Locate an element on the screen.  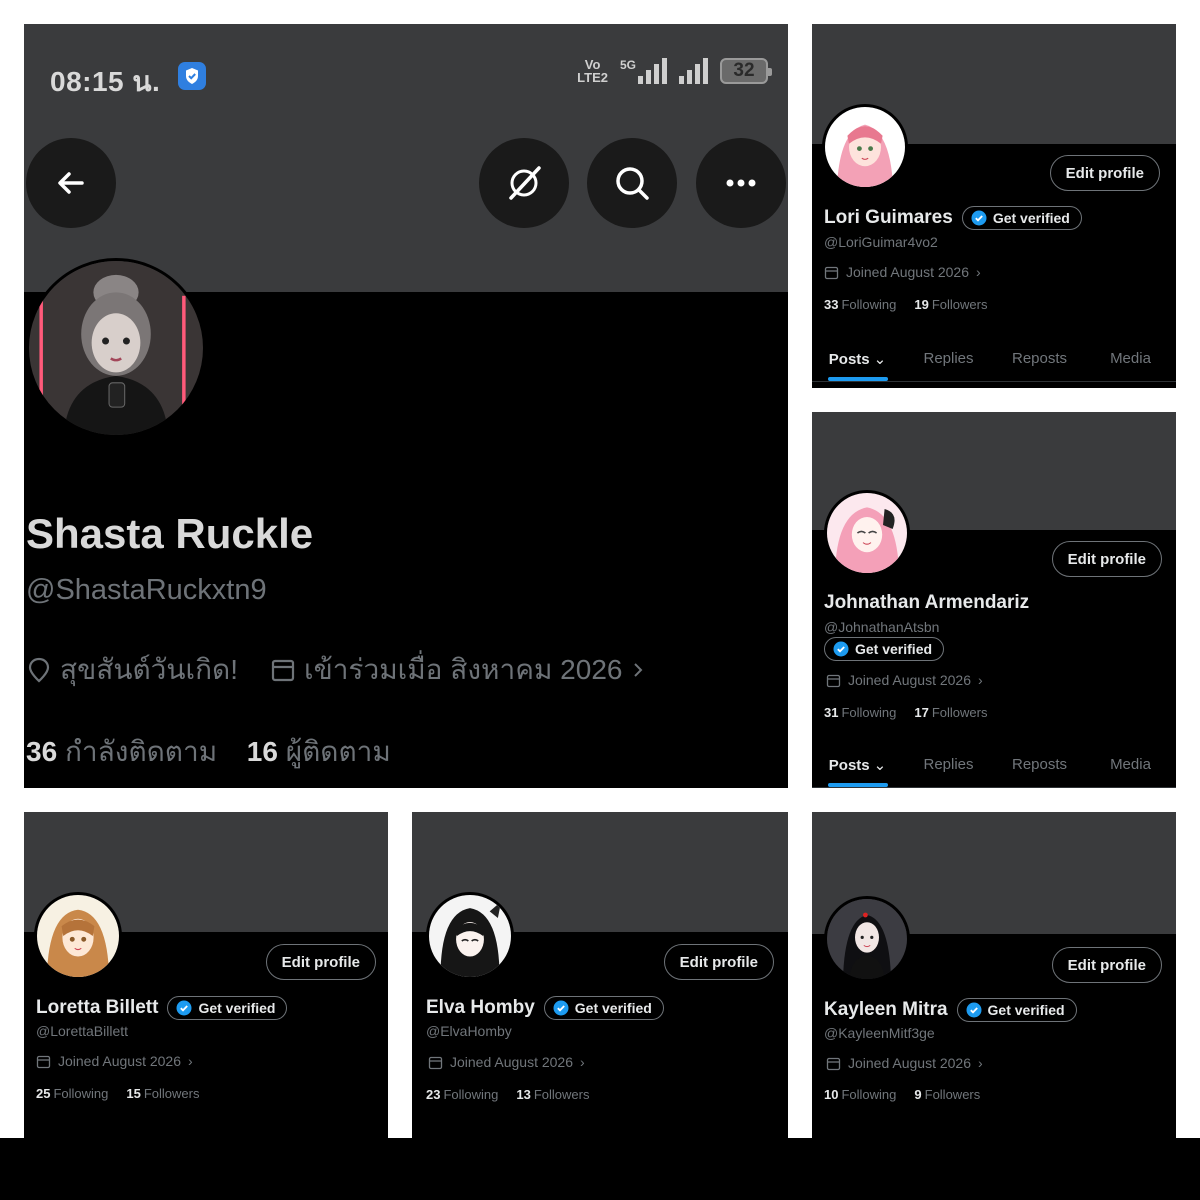
profile-name: Loretta Billett is located at coordinates (97, 1007).